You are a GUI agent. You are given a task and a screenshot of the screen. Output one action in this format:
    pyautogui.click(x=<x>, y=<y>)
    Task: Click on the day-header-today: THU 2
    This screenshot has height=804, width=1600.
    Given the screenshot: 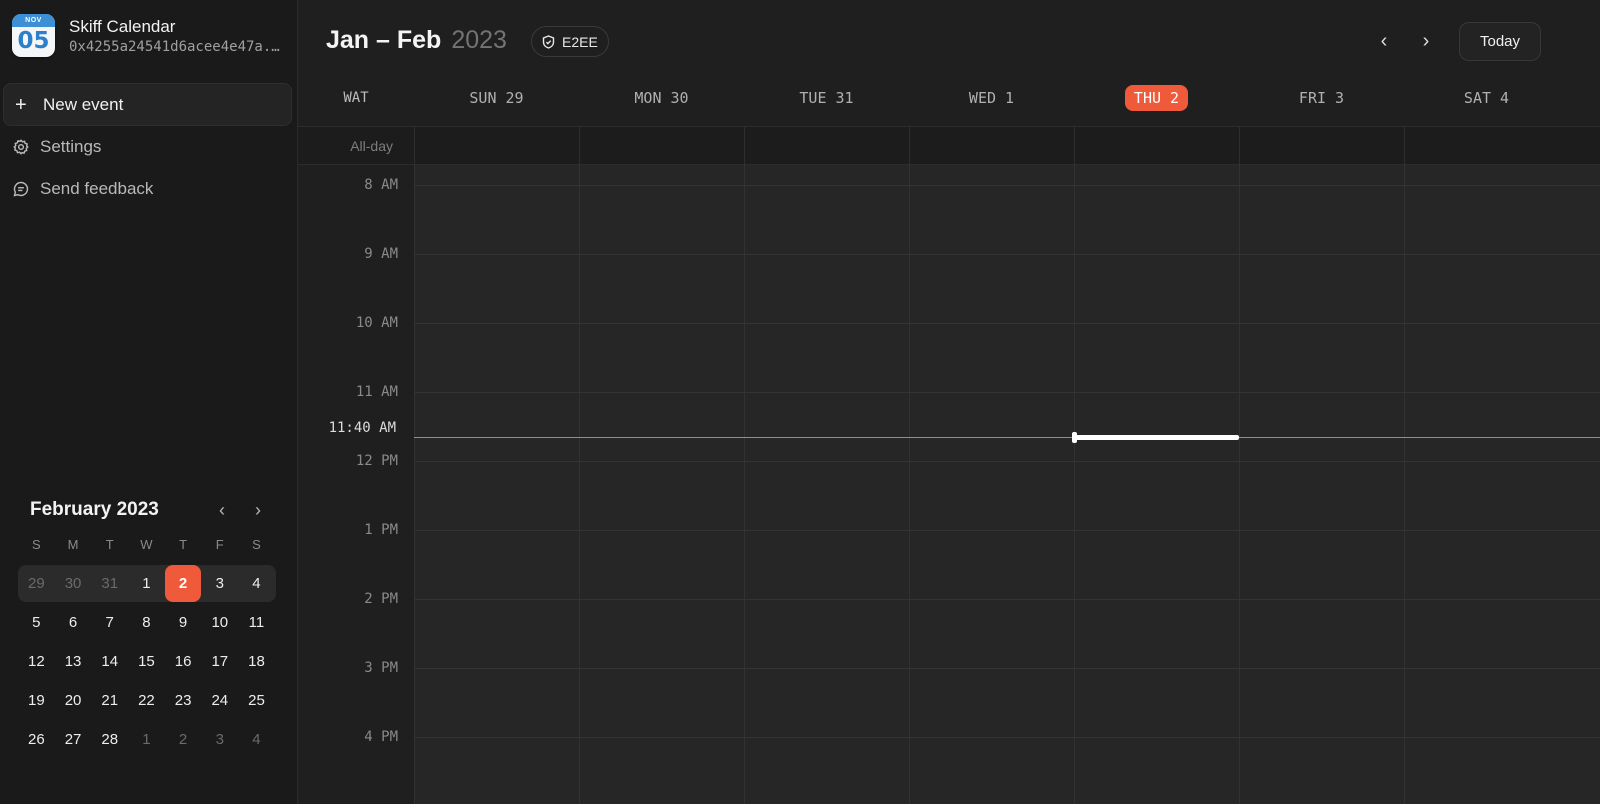 What is the action you would take?
    pyautogui.click(x=1156, y=98)
    